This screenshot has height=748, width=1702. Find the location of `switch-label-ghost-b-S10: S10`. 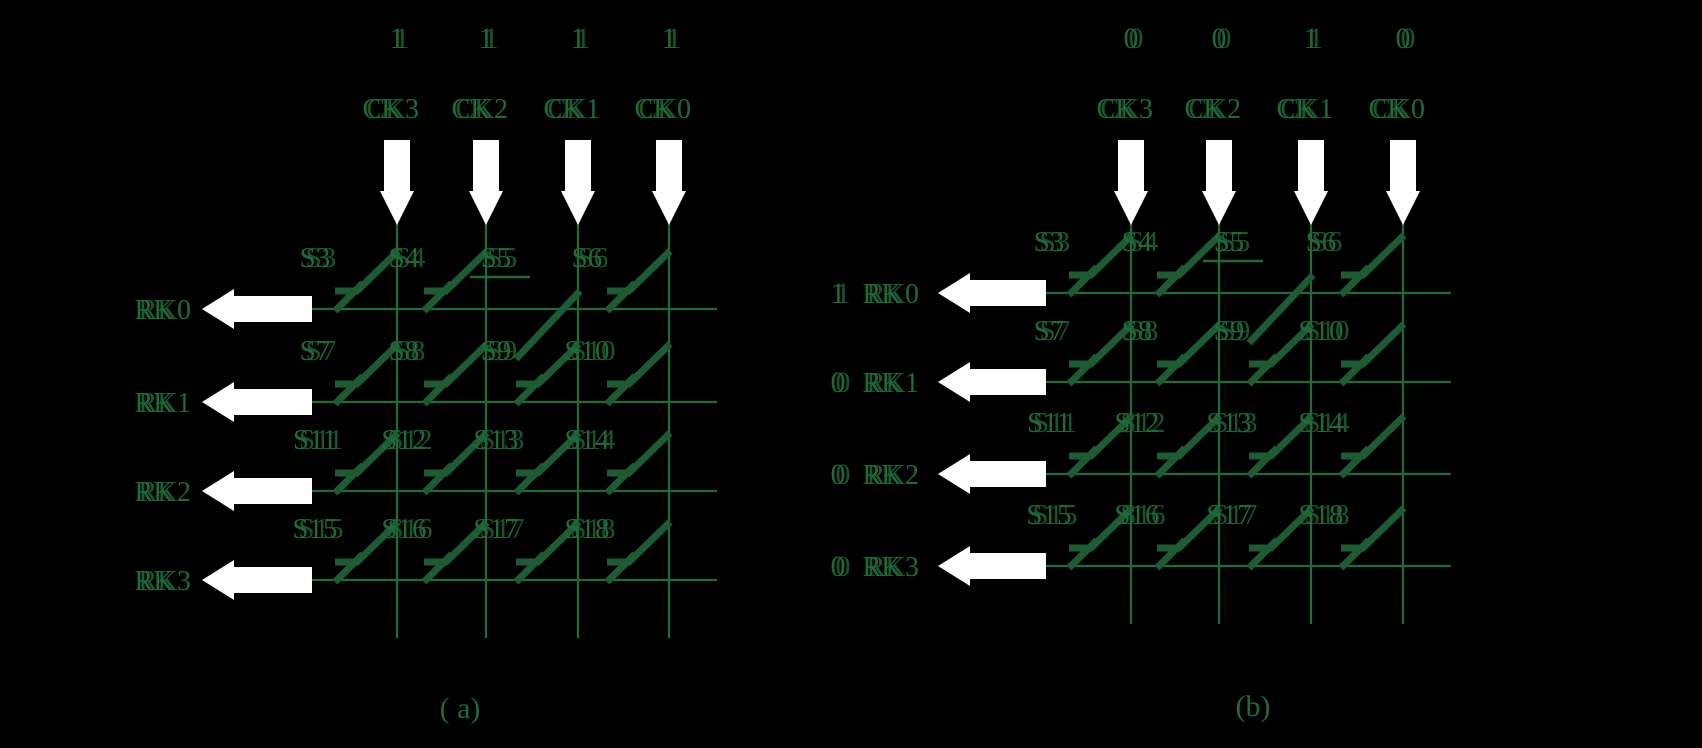

switch-label-ghost-b-S10: S10 is located at coordinates (1326, 331).